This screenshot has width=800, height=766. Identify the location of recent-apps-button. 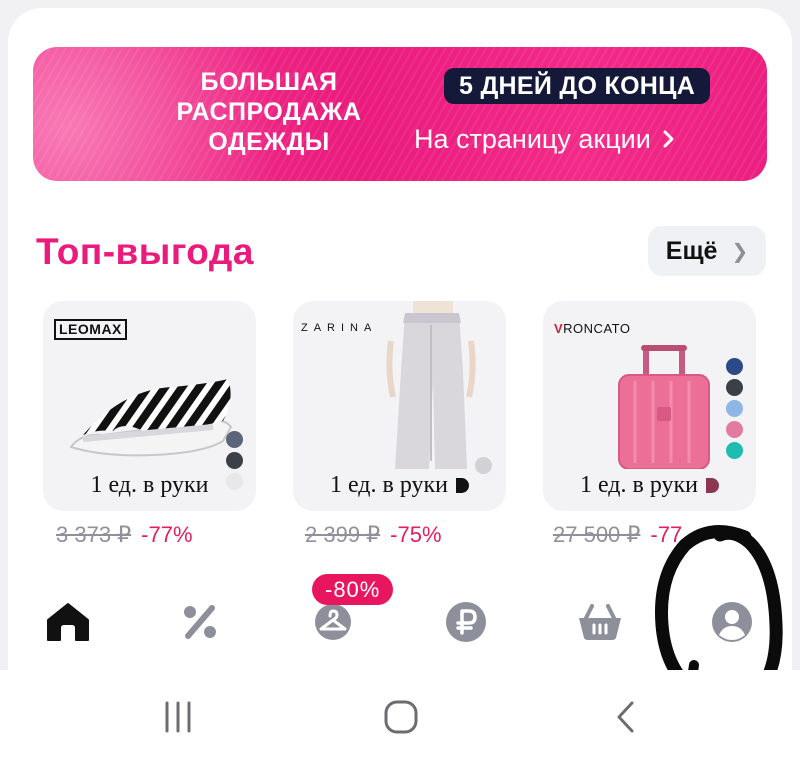
(178, 717).